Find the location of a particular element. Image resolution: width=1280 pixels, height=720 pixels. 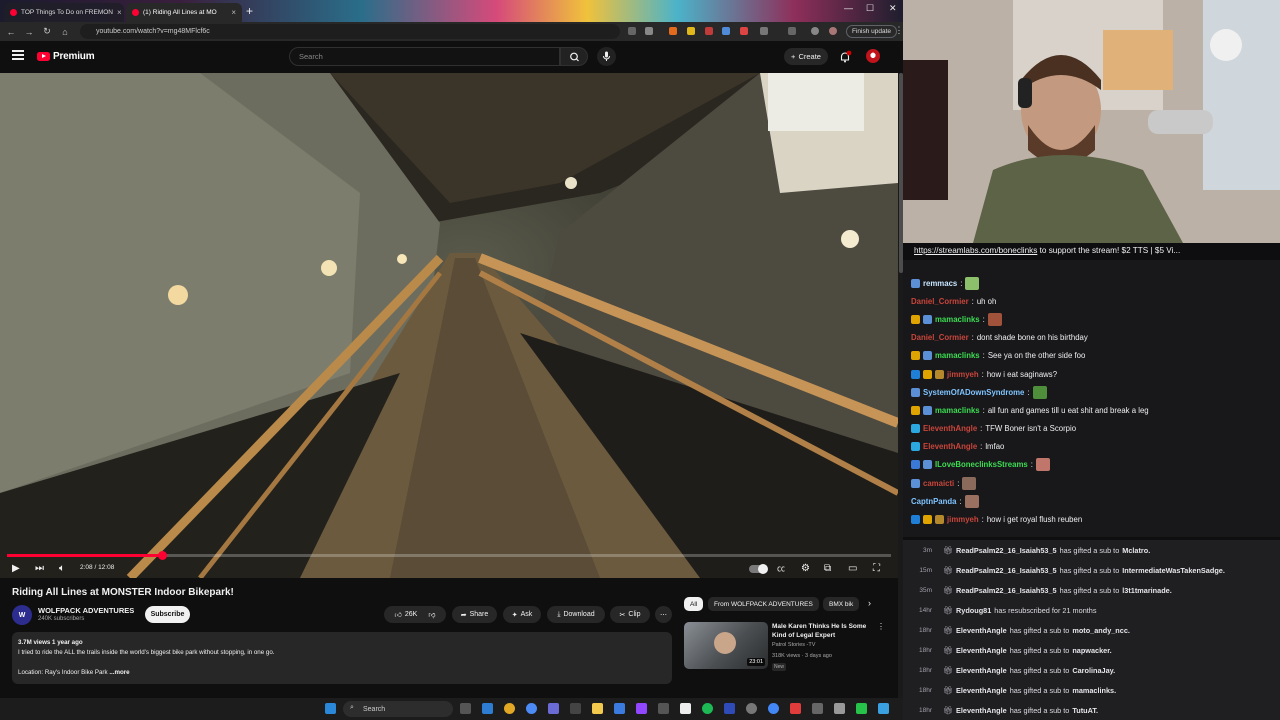

autoplay-toggle is located at coordinates (758, 569).